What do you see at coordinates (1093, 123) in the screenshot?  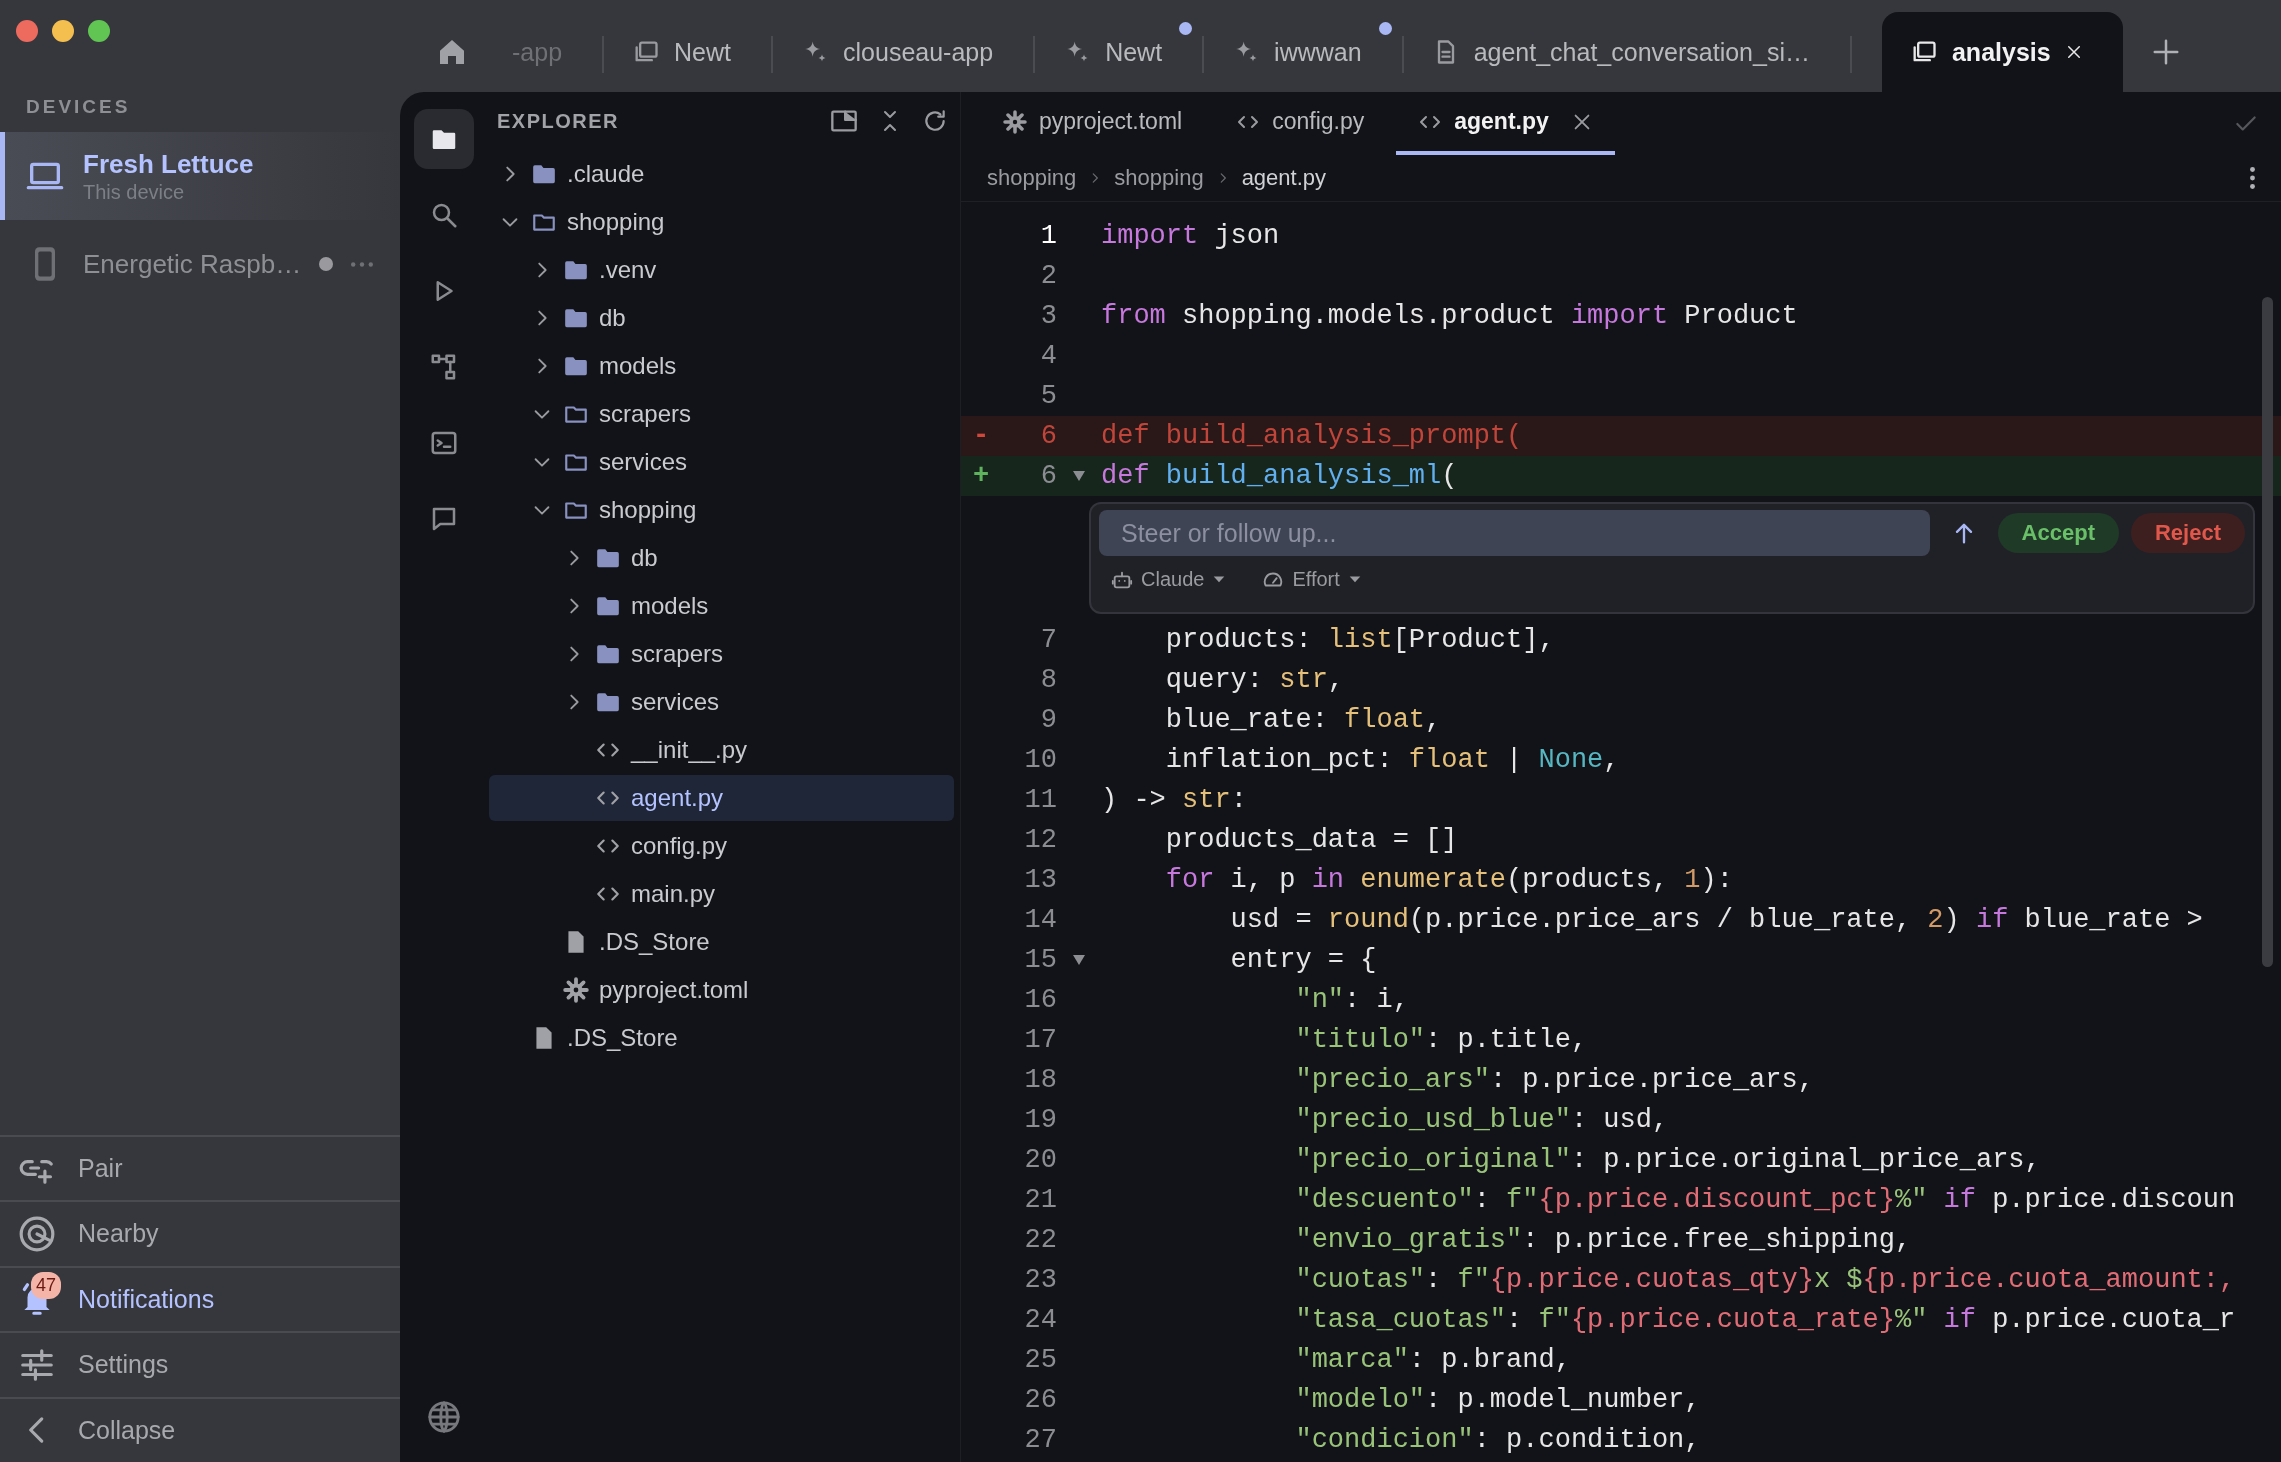 I see `editor-tab: pyproject.toml` at bounding box center [1093, 123].